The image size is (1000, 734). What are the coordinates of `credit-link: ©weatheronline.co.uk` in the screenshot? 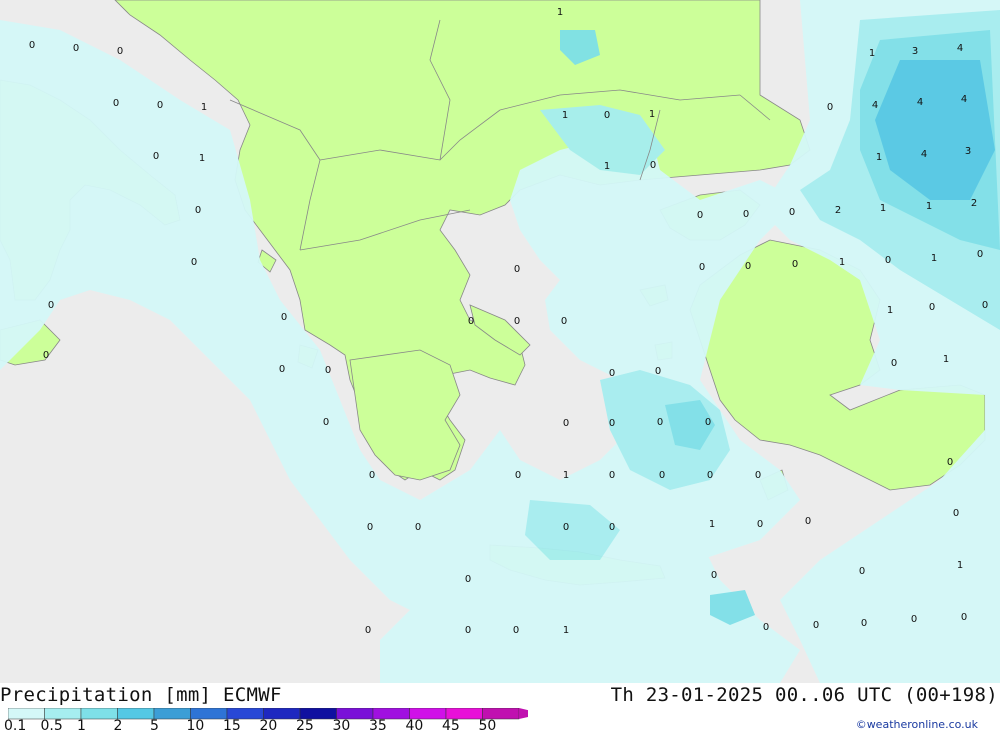 It's located at (917, 724).